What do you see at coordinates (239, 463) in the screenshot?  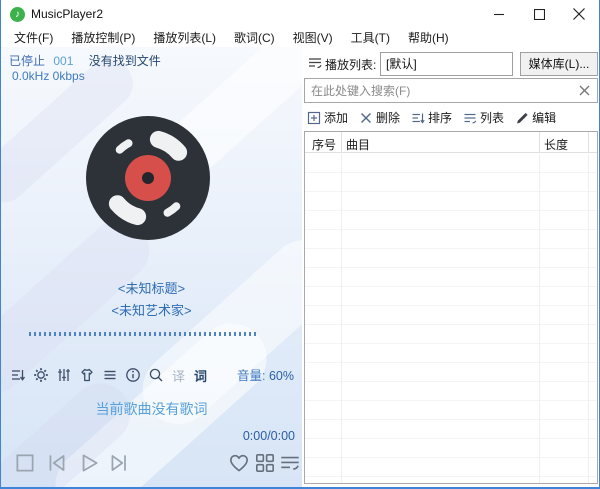 I see `favorite-button` at bounding box center [239, 463].